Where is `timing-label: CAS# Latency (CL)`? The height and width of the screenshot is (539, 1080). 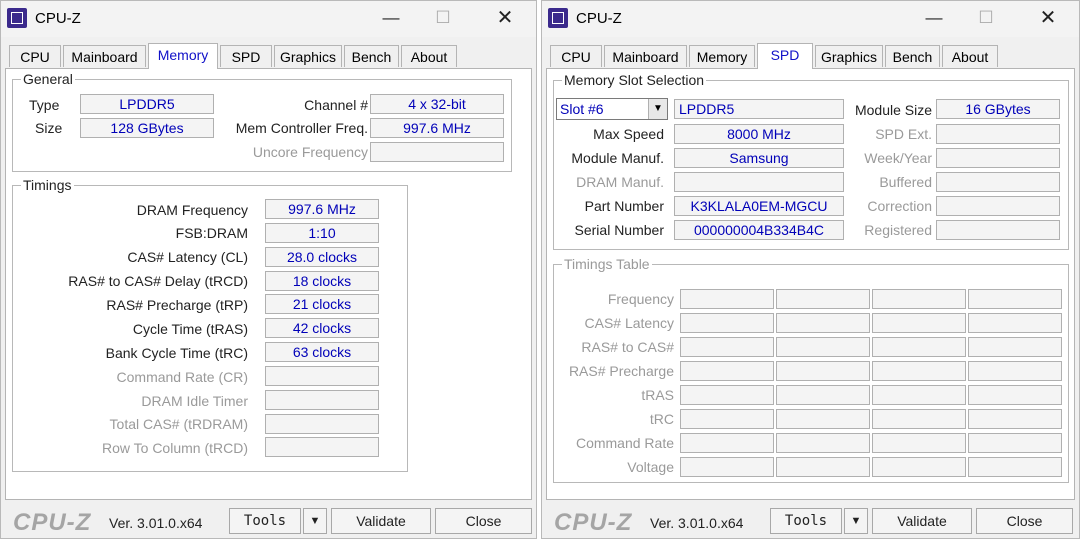 timing-label: CAS# Latency (CL) is located at coordinates (187, 257).